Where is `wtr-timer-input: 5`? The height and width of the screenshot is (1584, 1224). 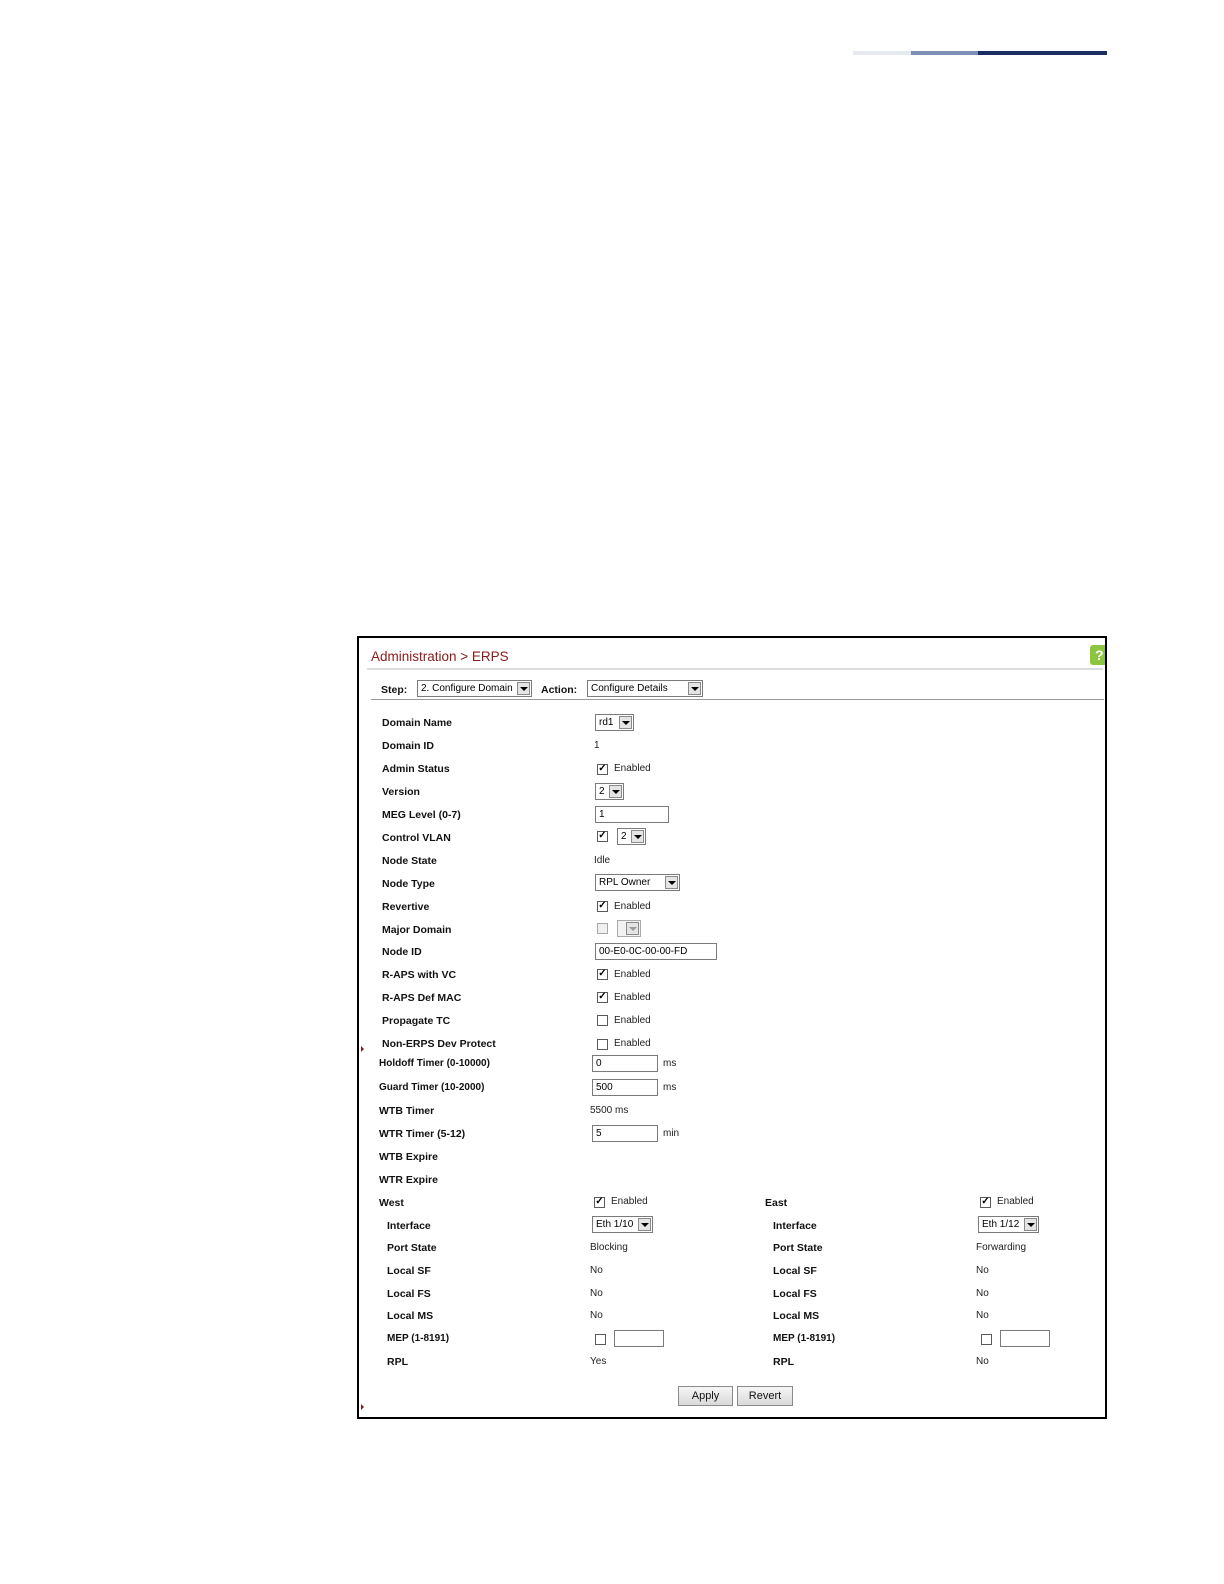
wtr-timer-input: 5 is located at coordinates (625, 1133).